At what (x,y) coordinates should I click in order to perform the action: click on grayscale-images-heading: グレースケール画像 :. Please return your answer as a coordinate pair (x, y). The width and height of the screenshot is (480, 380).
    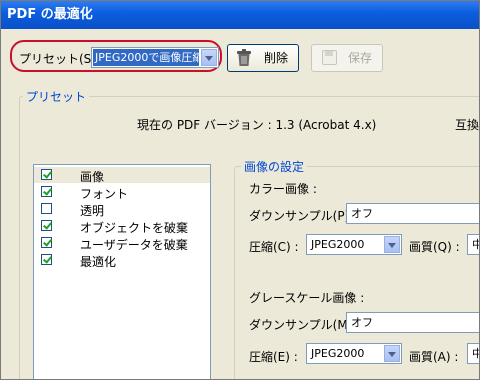
    Looking at the image, I should click on (307, 298).